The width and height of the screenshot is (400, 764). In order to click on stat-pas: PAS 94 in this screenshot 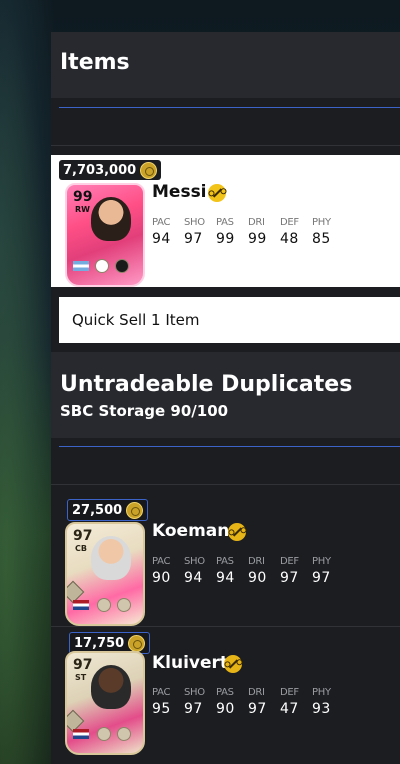, I will do `click(225, 571)`.